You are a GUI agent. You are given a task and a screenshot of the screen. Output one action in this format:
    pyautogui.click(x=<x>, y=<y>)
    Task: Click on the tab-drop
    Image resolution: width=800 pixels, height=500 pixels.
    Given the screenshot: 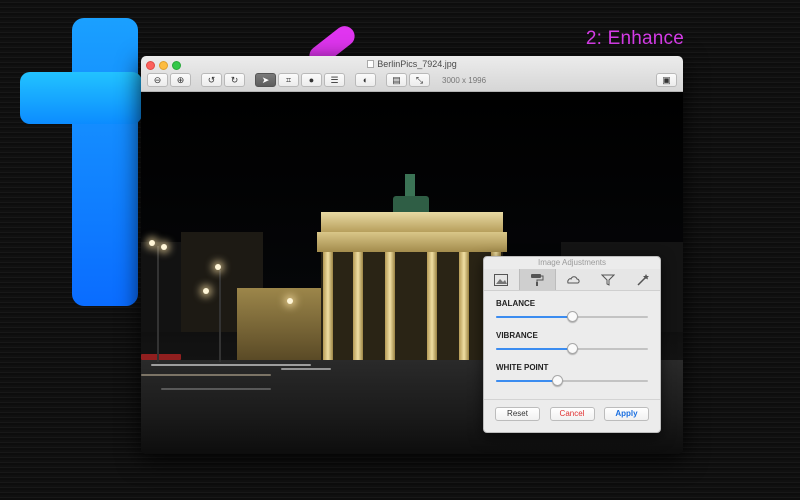 What is the action you would take?
    pyautogui.click(x=573, y=279)
    